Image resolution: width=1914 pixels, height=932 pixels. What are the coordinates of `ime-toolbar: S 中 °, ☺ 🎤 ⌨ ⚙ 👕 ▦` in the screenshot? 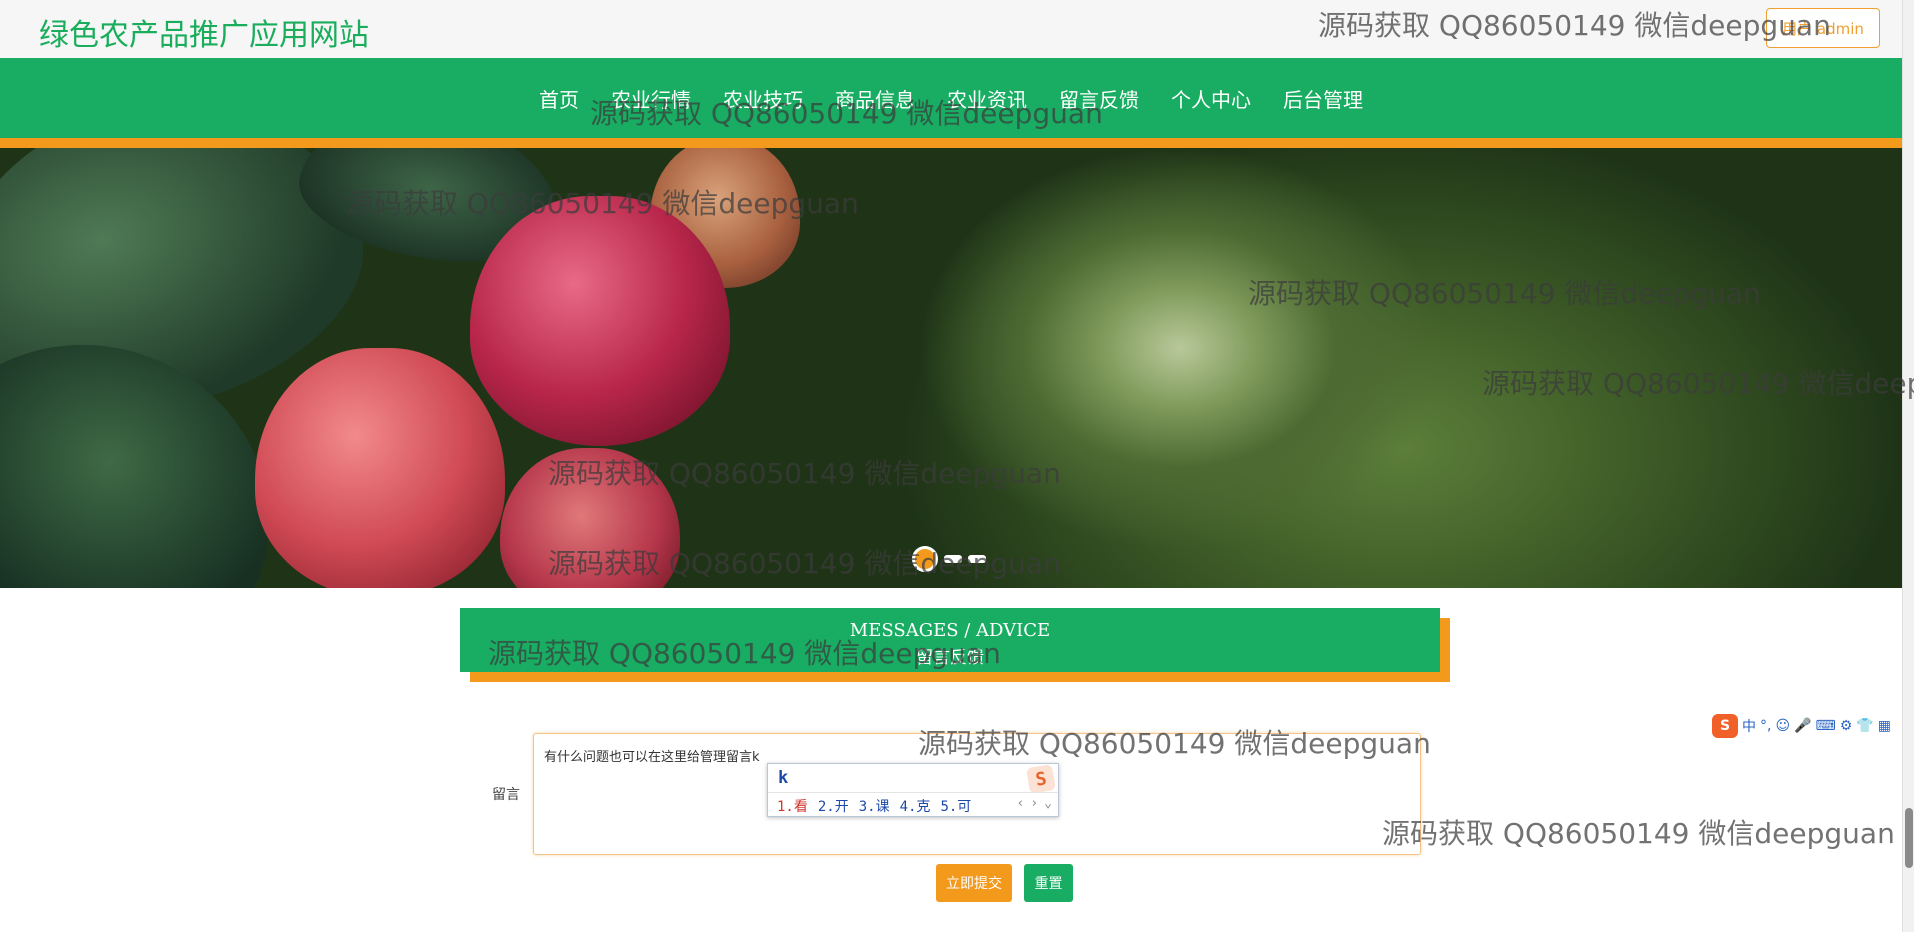 It's located at (1801, 726).